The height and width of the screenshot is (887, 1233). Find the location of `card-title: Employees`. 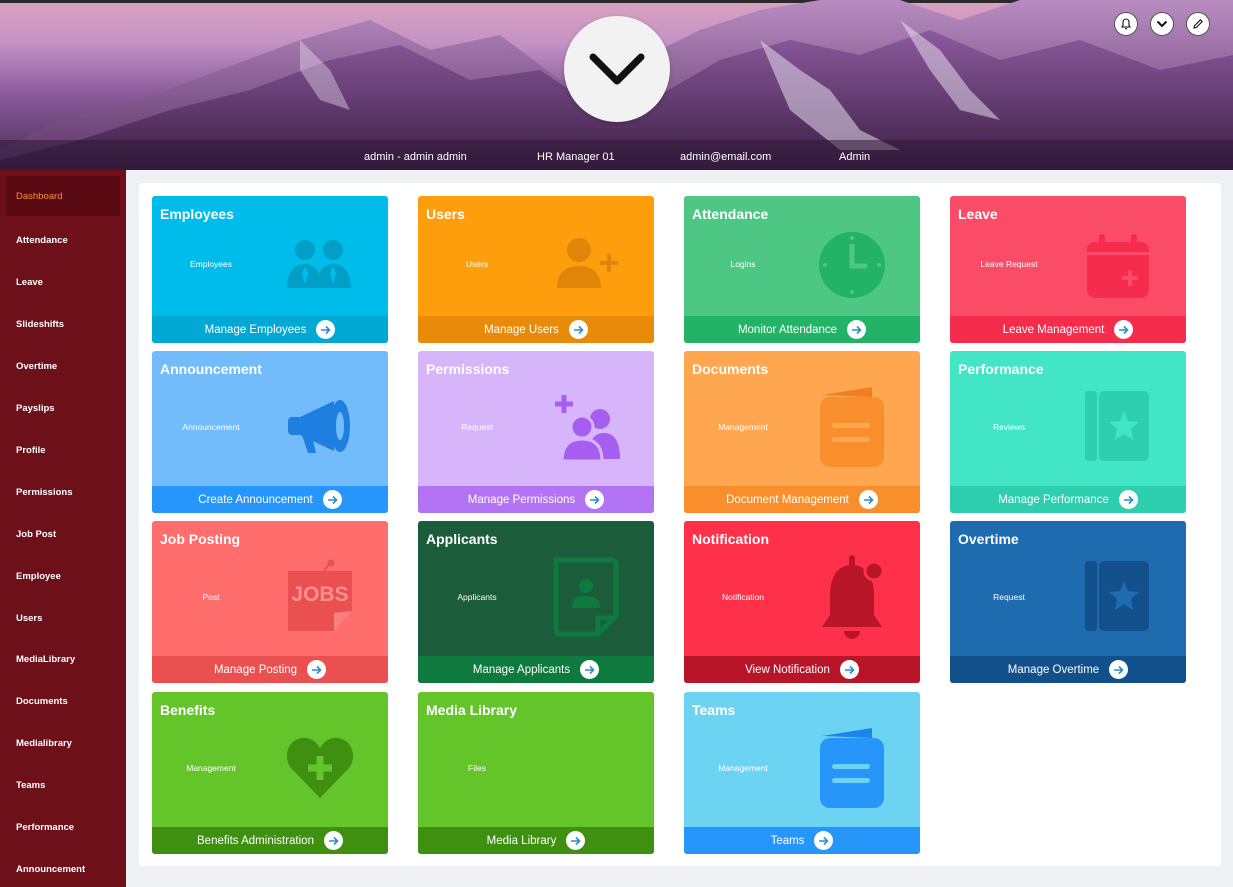

card-title: Employees is located at coordinates (197, 214).